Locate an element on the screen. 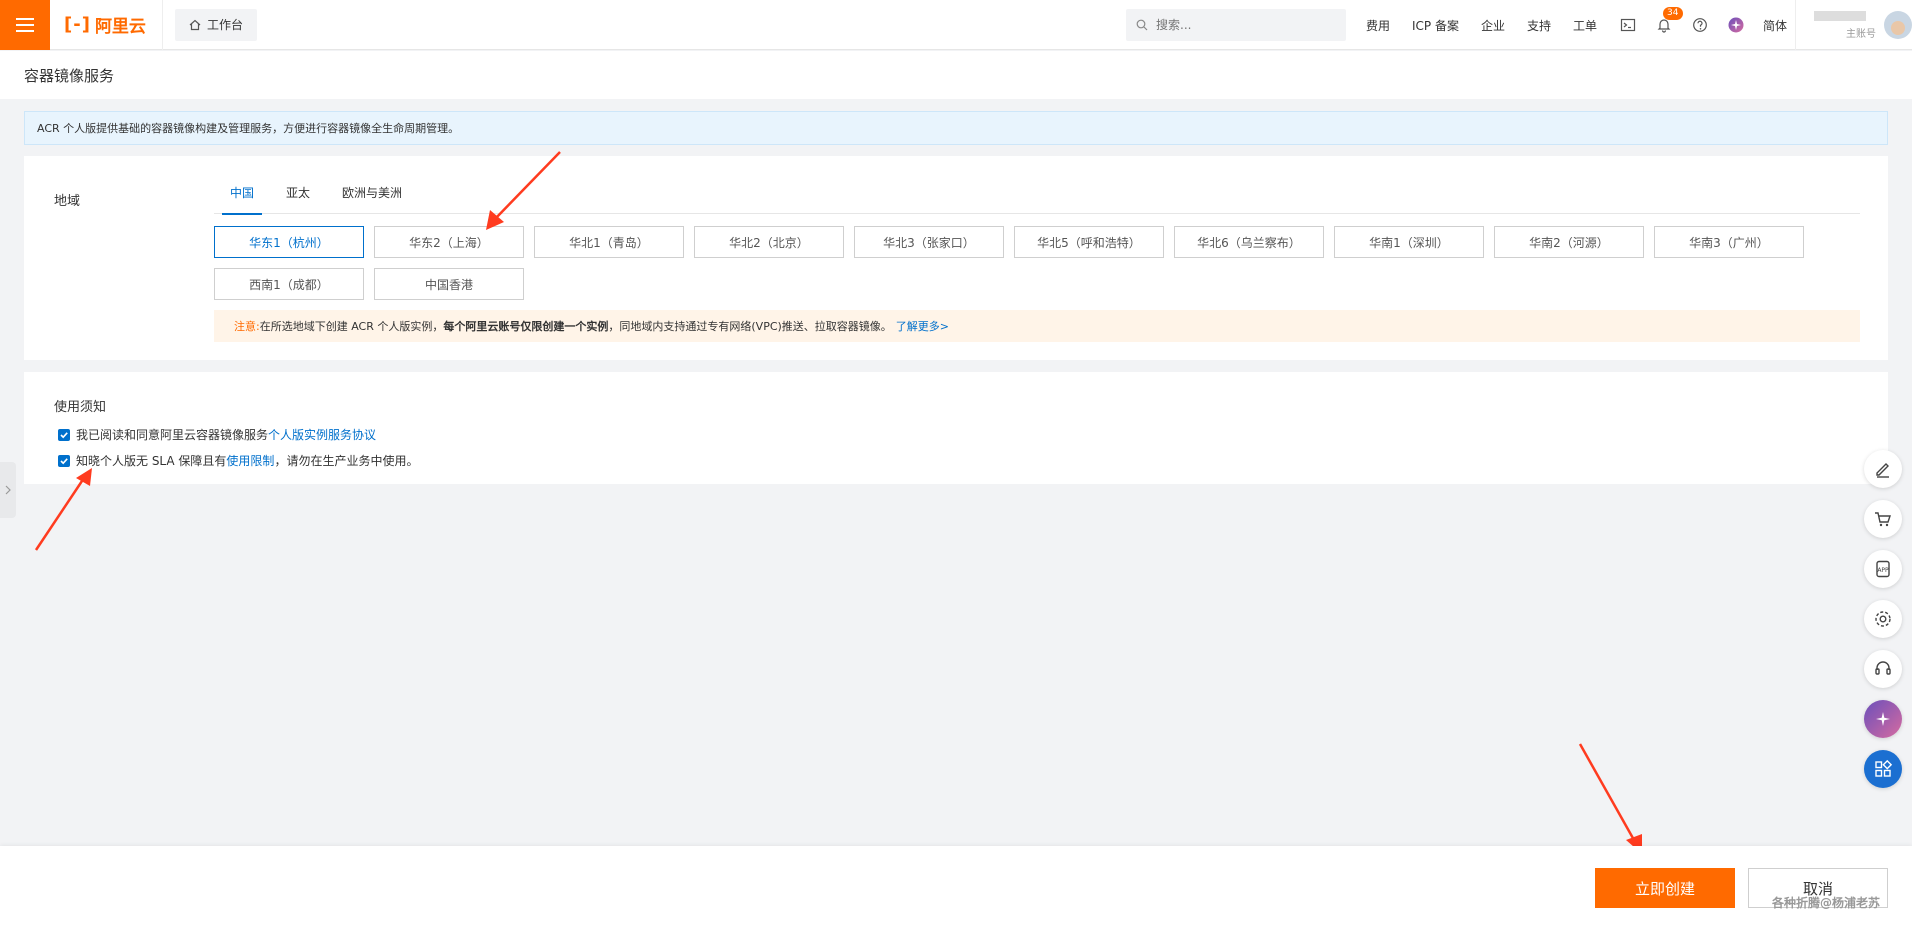 Image resolution: width=1912 pixels, height=928 pixels. sidebar-expand-handle is located at coordinates (8, 490).